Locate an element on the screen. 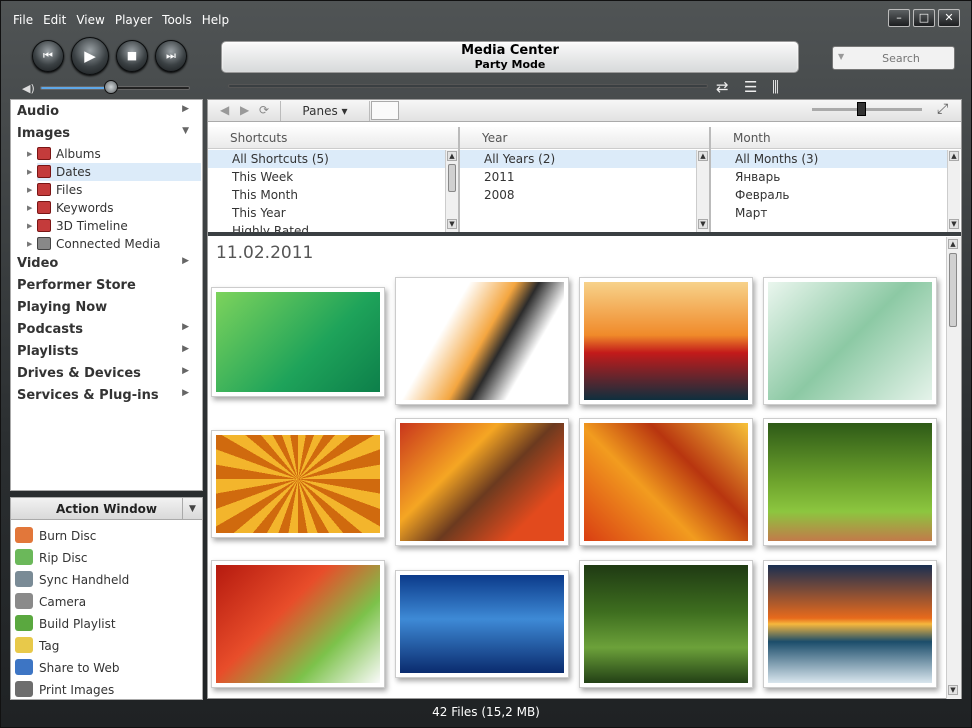 Image resolution: width=972 pixels, height=728 pixels. list-item: This Year is located at coordinates (326, 213).